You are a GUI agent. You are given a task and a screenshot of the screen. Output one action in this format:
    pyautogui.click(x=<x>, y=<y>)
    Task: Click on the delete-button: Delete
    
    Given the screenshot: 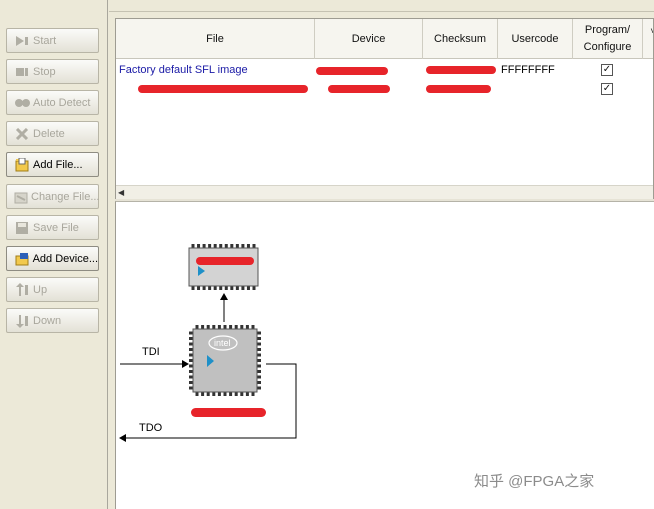 What is the action you would take?
    pyautogui.click(x=52, y=133)
    